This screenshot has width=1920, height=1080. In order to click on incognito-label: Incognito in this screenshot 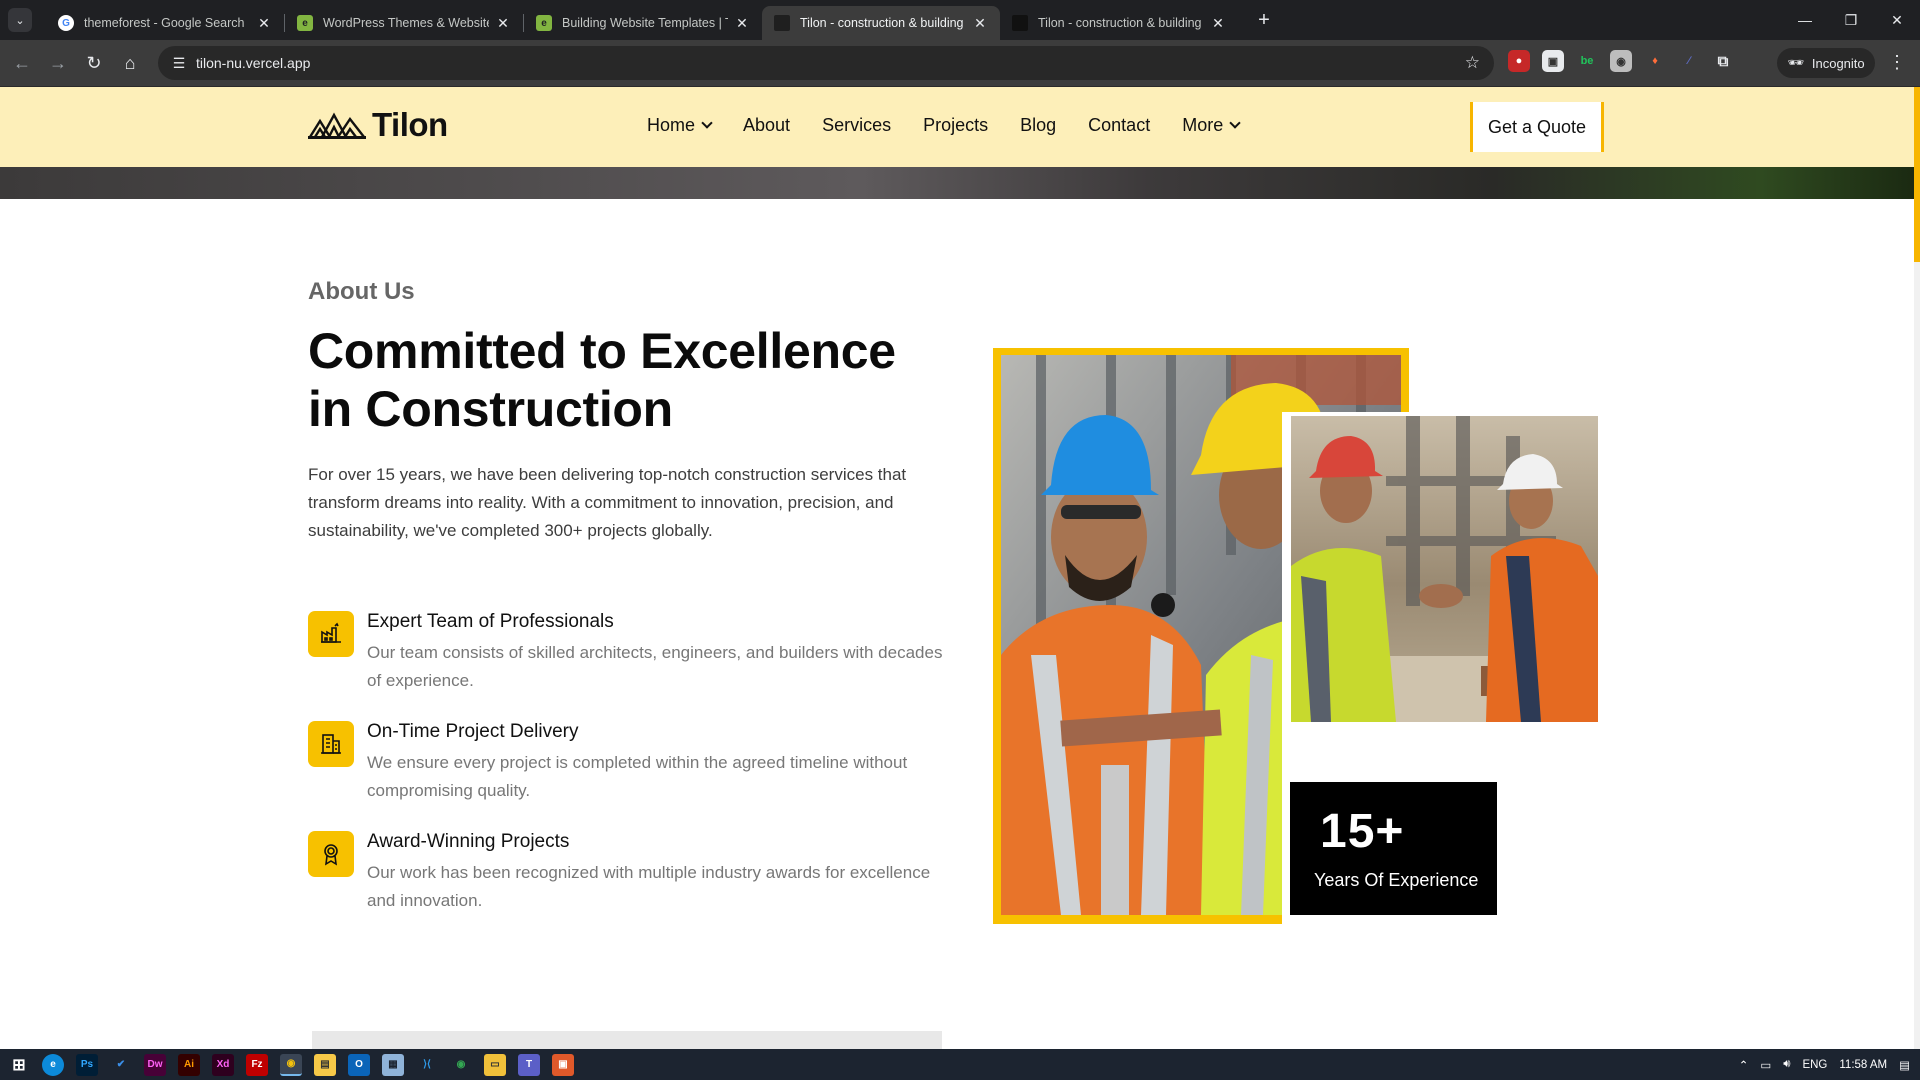, I will do `click(1838, 63)`.